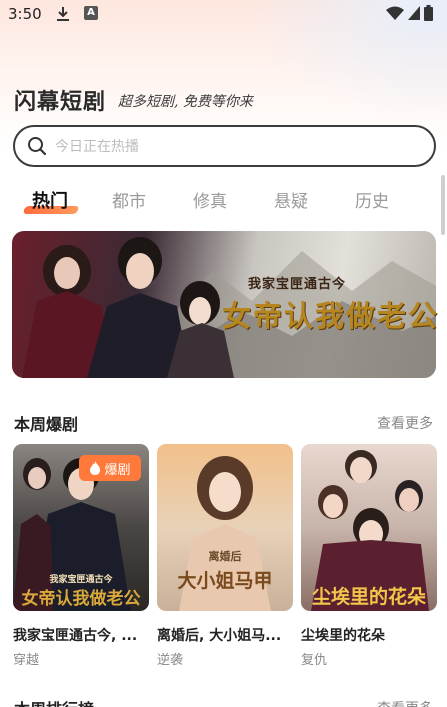 This screenshot has width=447, height=707. Describe the element at coordinates (223, 14) in the screenshot. I see `status-bar: 3:50 A` at that location.